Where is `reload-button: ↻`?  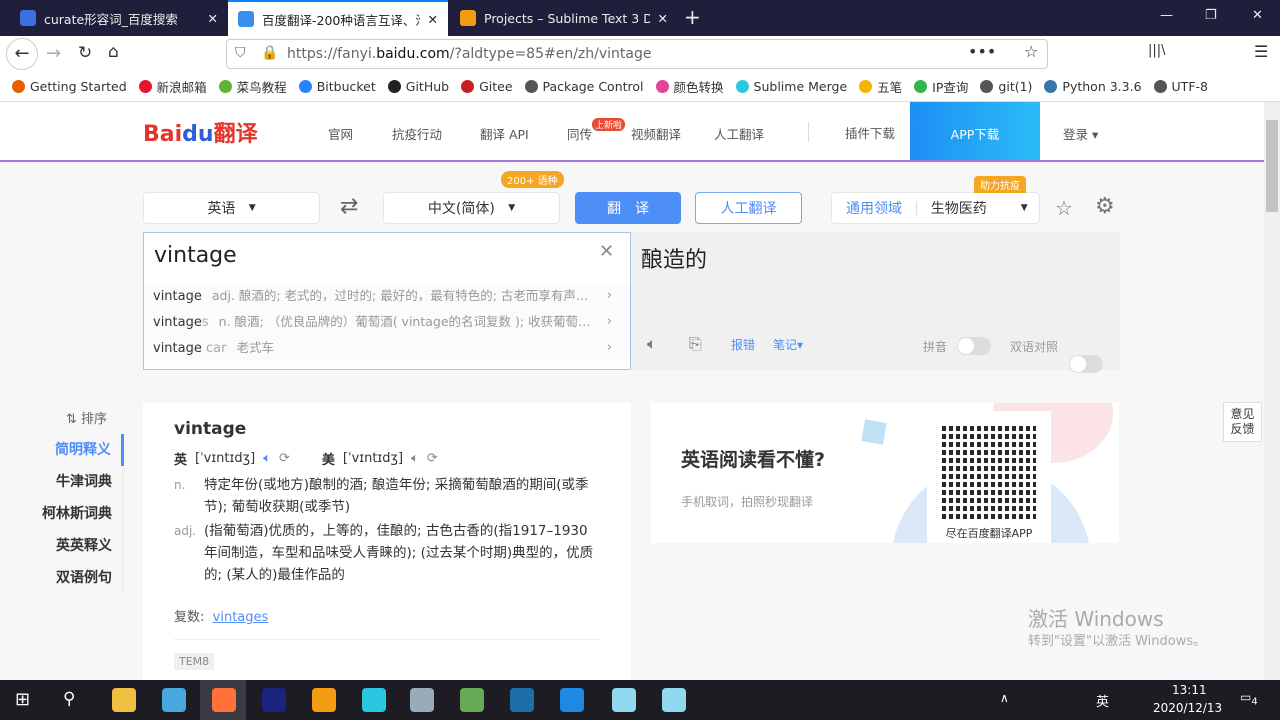 reload-button: ↻ is located at coordinates (85, 53).